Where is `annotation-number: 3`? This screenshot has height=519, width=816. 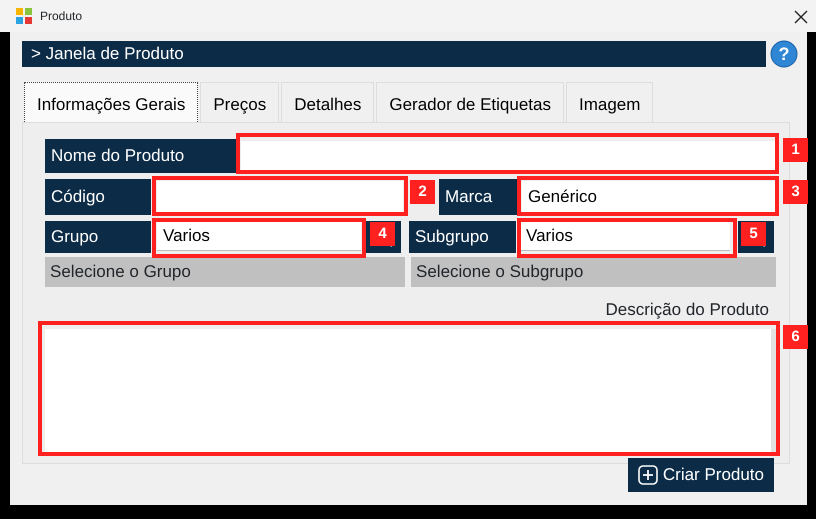 annotation-number: 3 is located at coordinates (795, 192).